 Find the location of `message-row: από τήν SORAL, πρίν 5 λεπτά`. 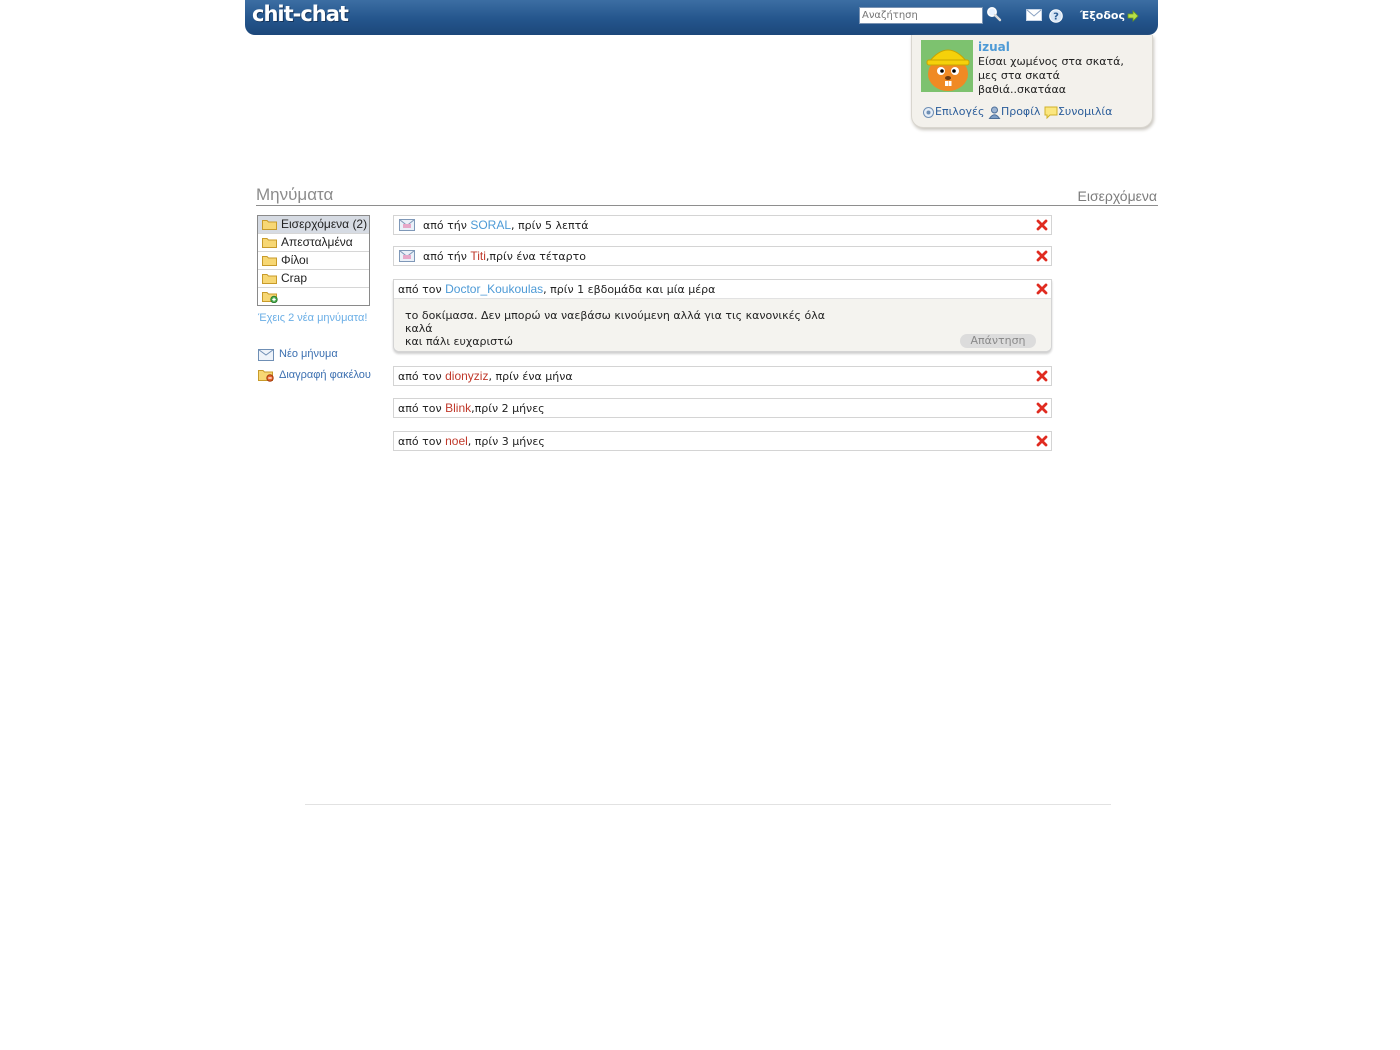

message-row: από τήν SORAL, πρίν 5 λεπτά is located at coordinates (722, 225).